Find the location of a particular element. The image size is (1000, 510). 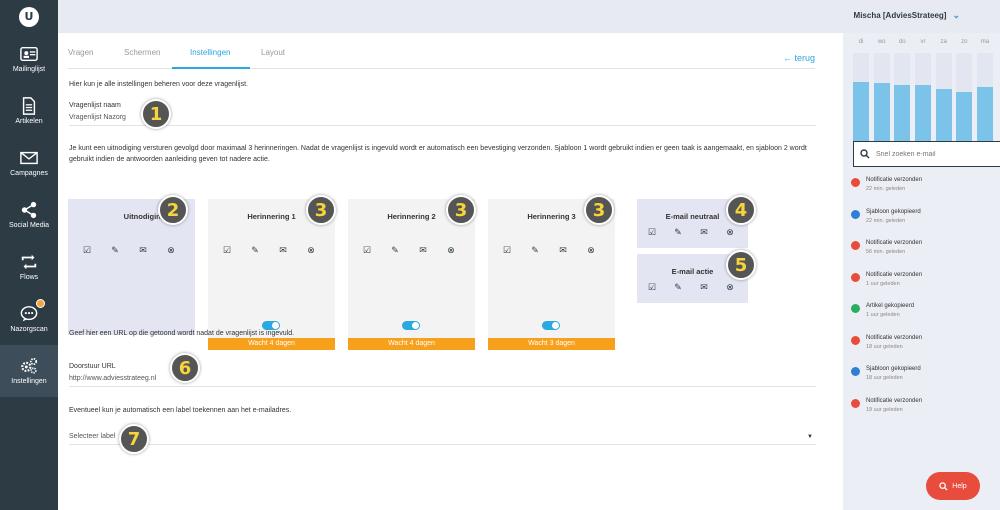

document-icon is located at coordinates (29, 106).